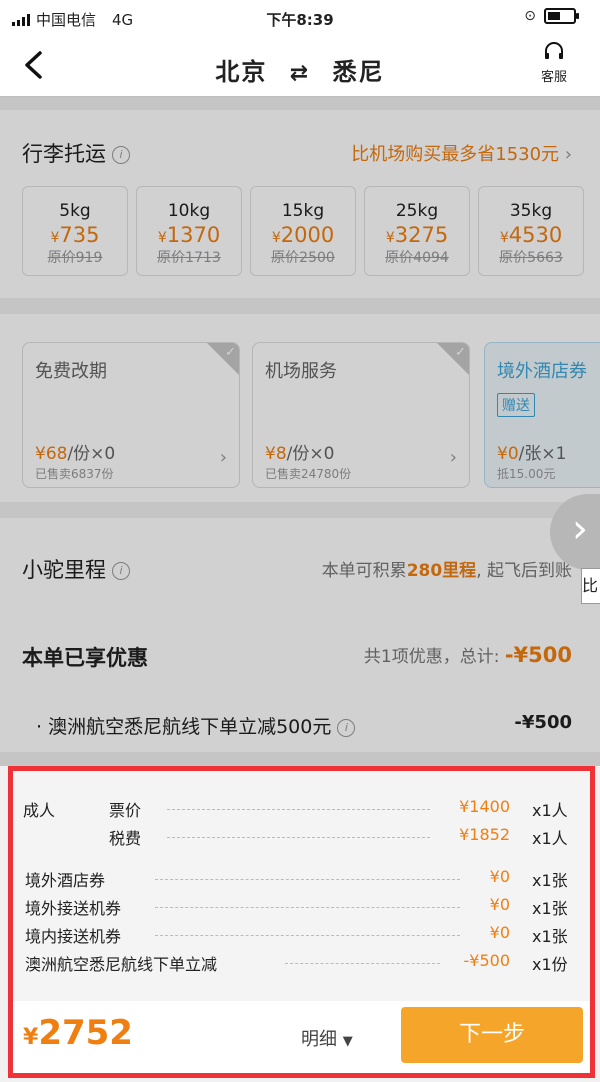 The width and height of the screenshot is (600, 1082). What do you see at coordinates (241, 72) in the screenshot?
I see `origin-city: 北京` at bounding box center [241, 72].